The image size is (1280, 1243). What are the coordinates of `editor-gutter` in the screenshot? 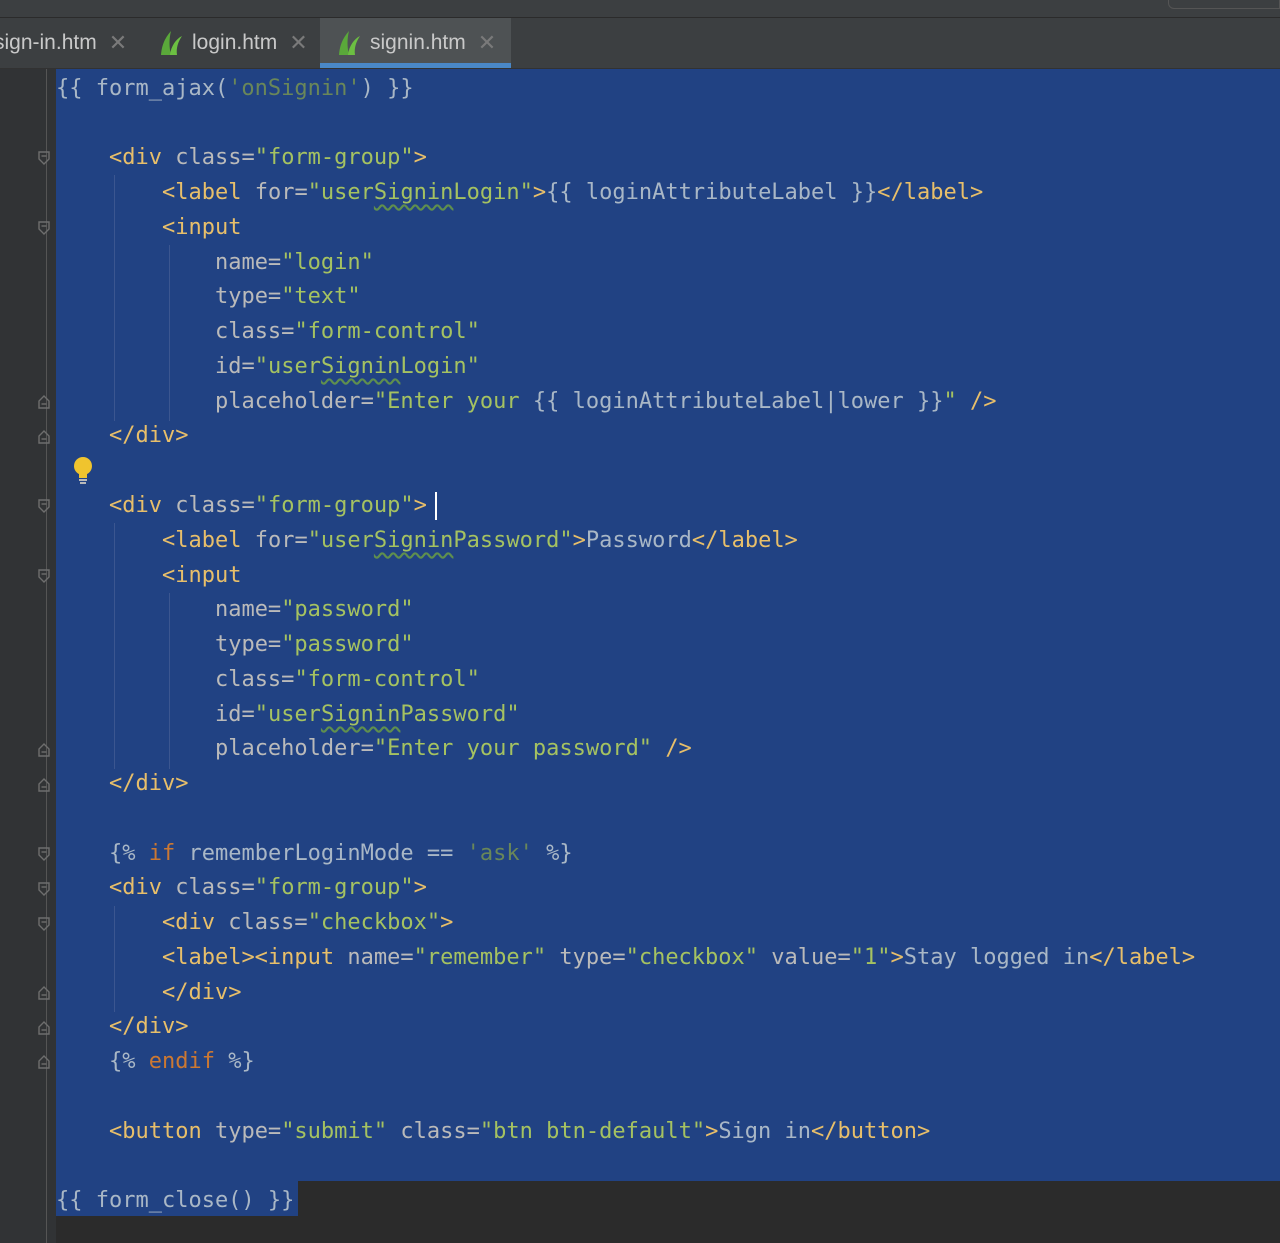 It's located at (28, 656).